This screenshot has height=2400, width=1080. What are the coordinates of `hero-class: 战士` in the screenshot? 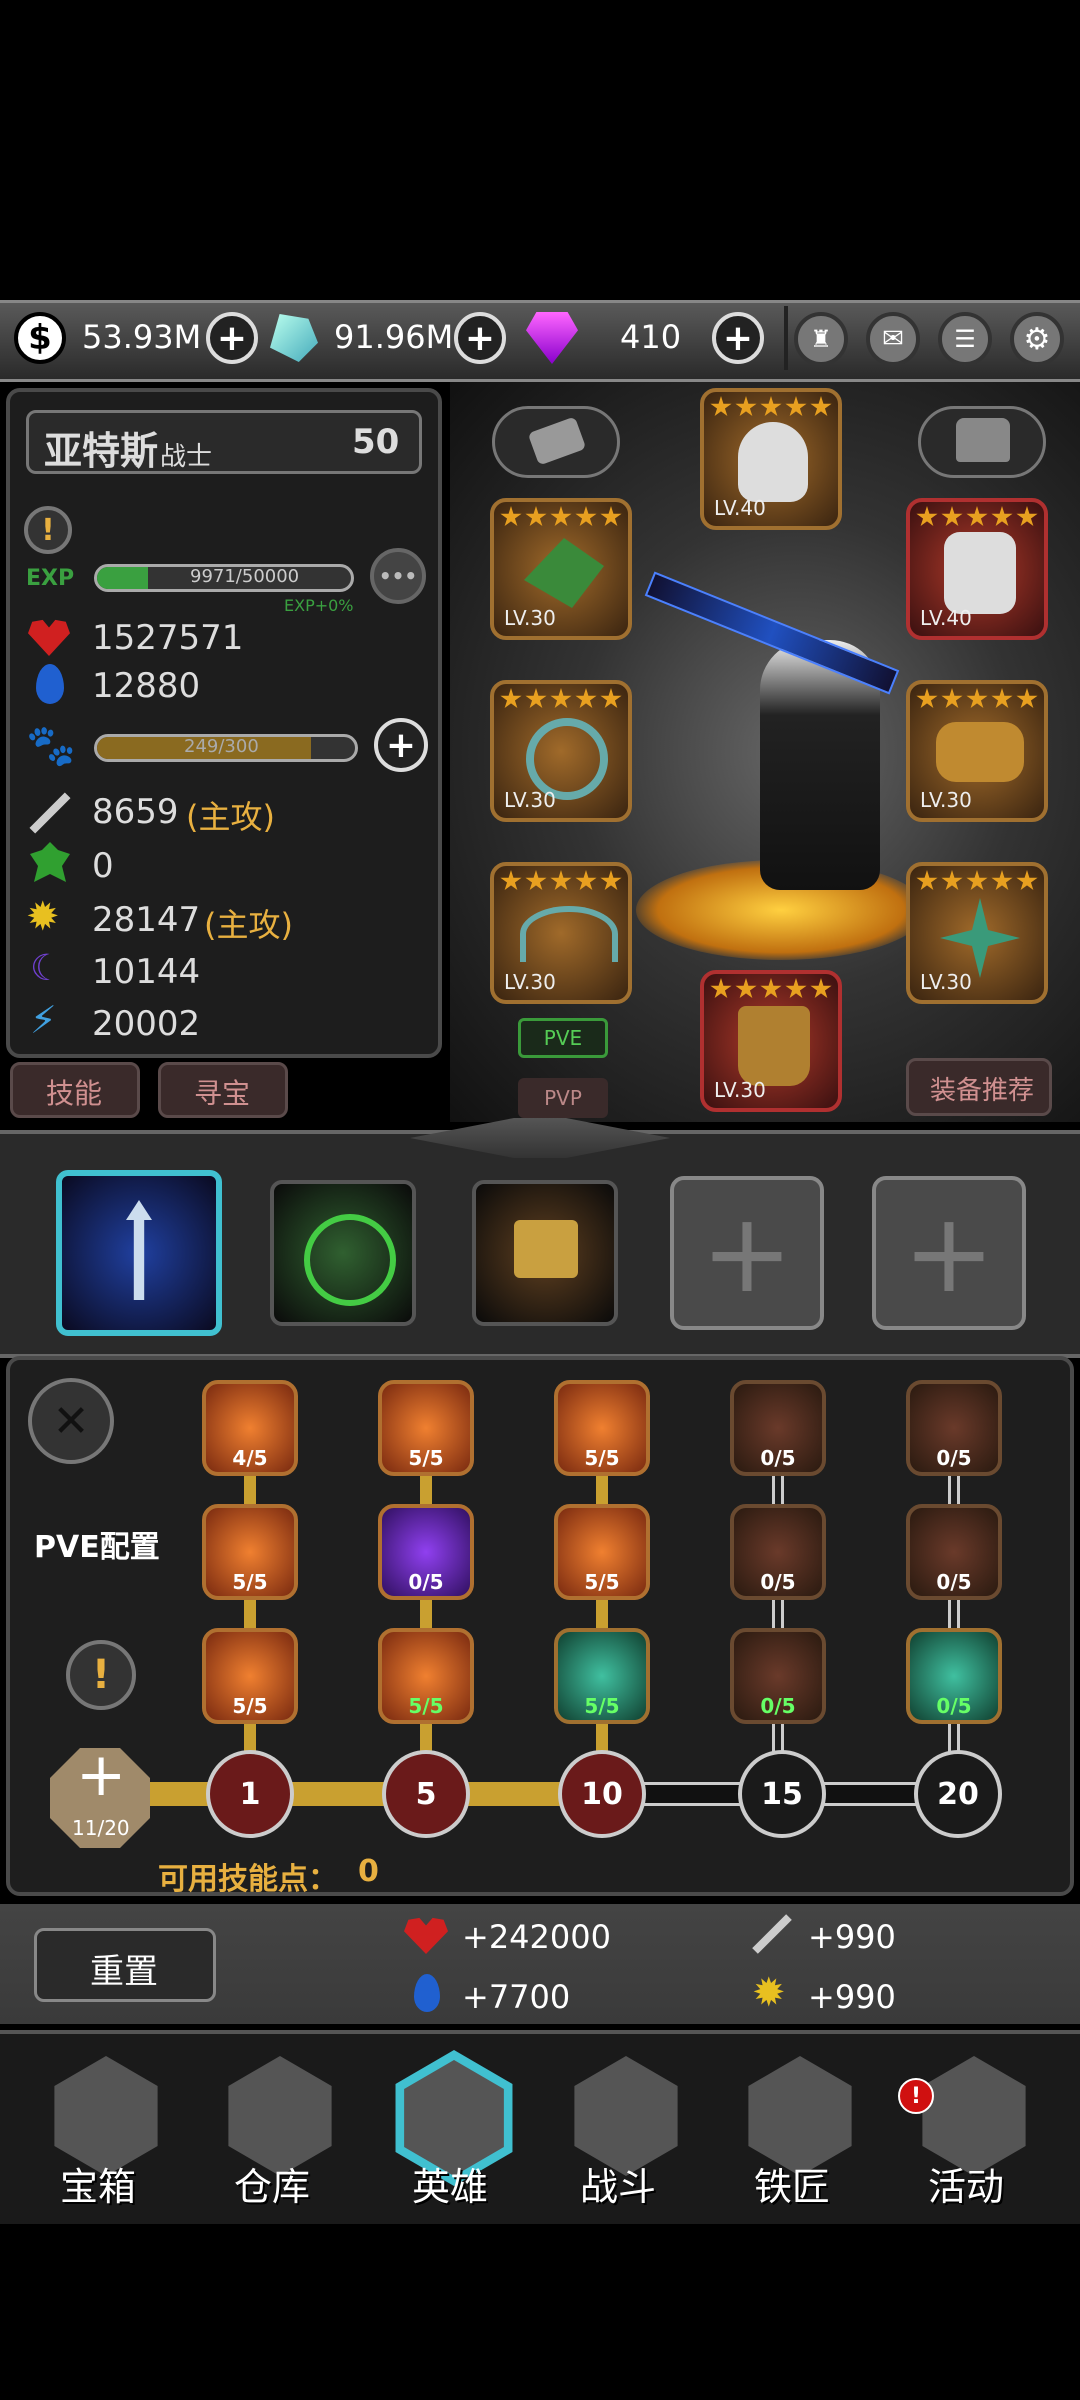 It's located at (186, 457).